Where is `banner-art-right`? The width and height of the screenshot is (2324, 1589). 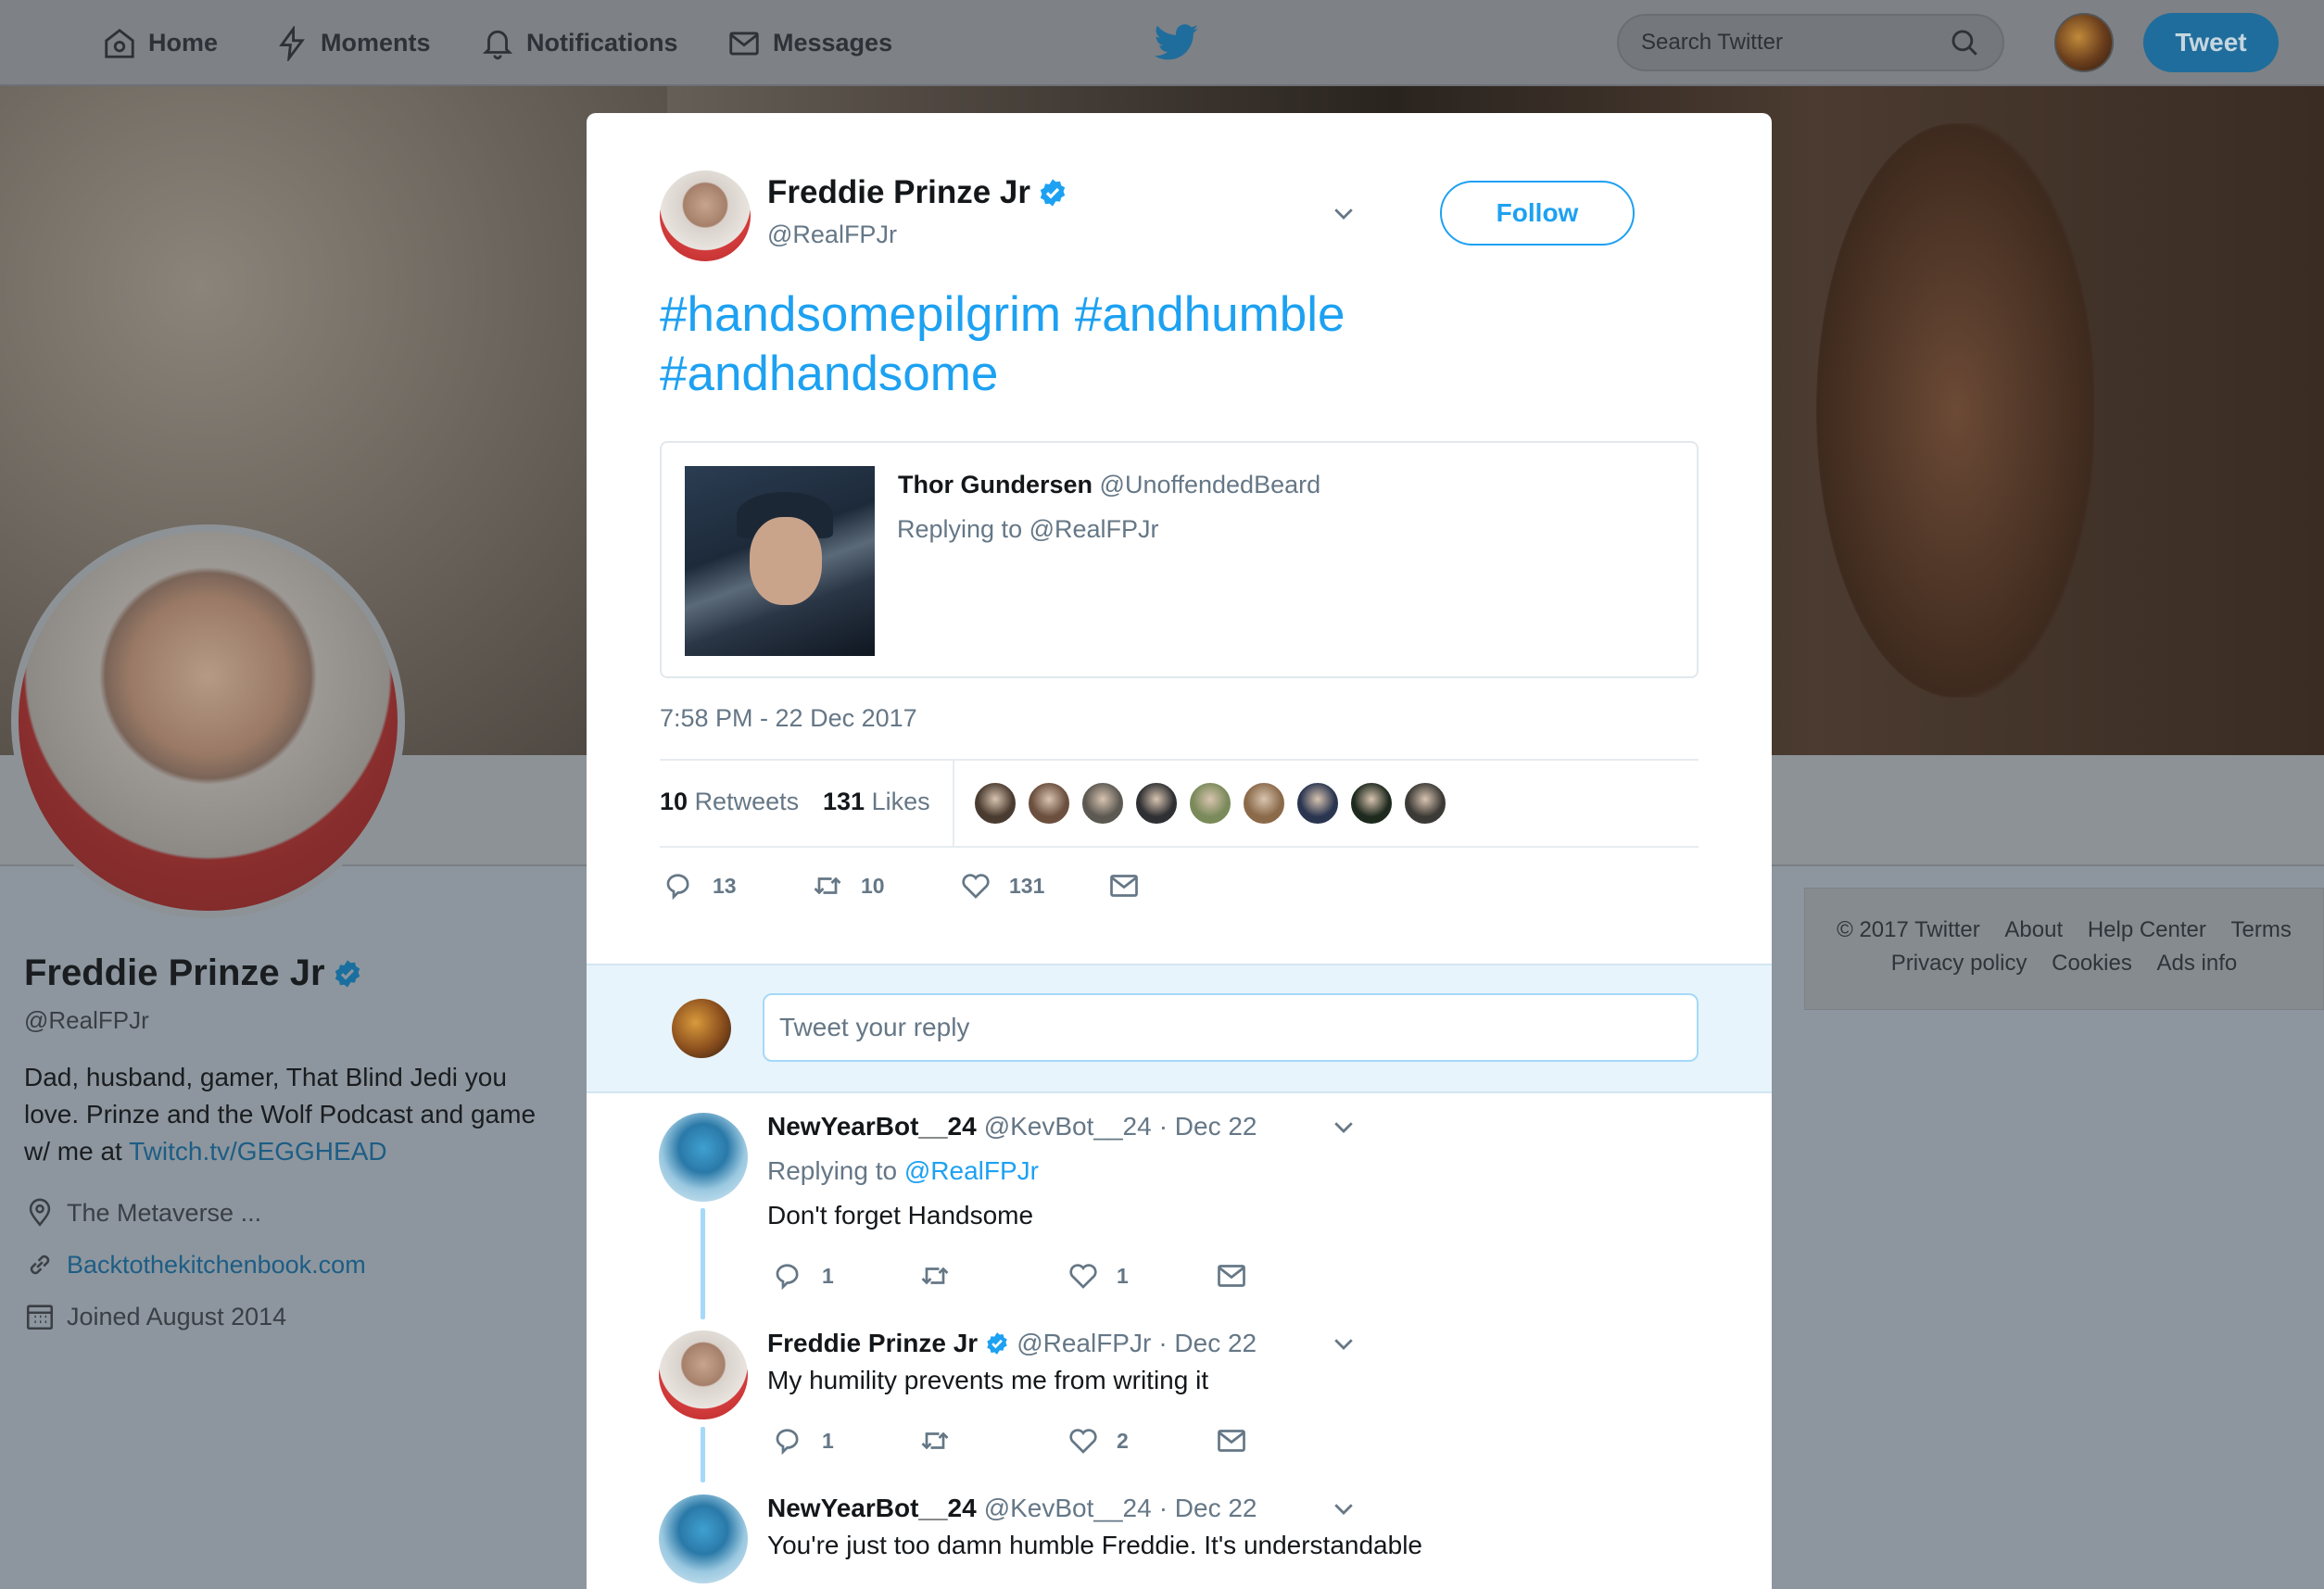 banner-art-right is located at coordinates (1955, 410).